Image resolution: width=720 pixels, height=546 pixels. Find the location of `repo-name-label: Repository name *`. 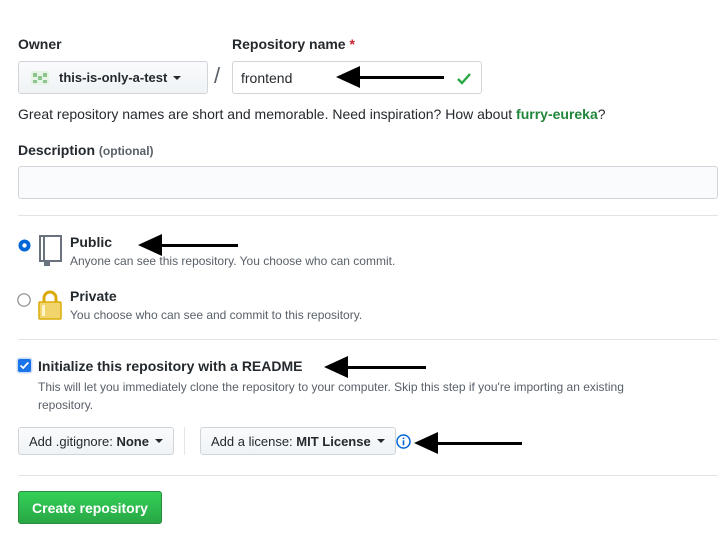

repo-name-label: Repository name * is located at coordinates (293, 44).